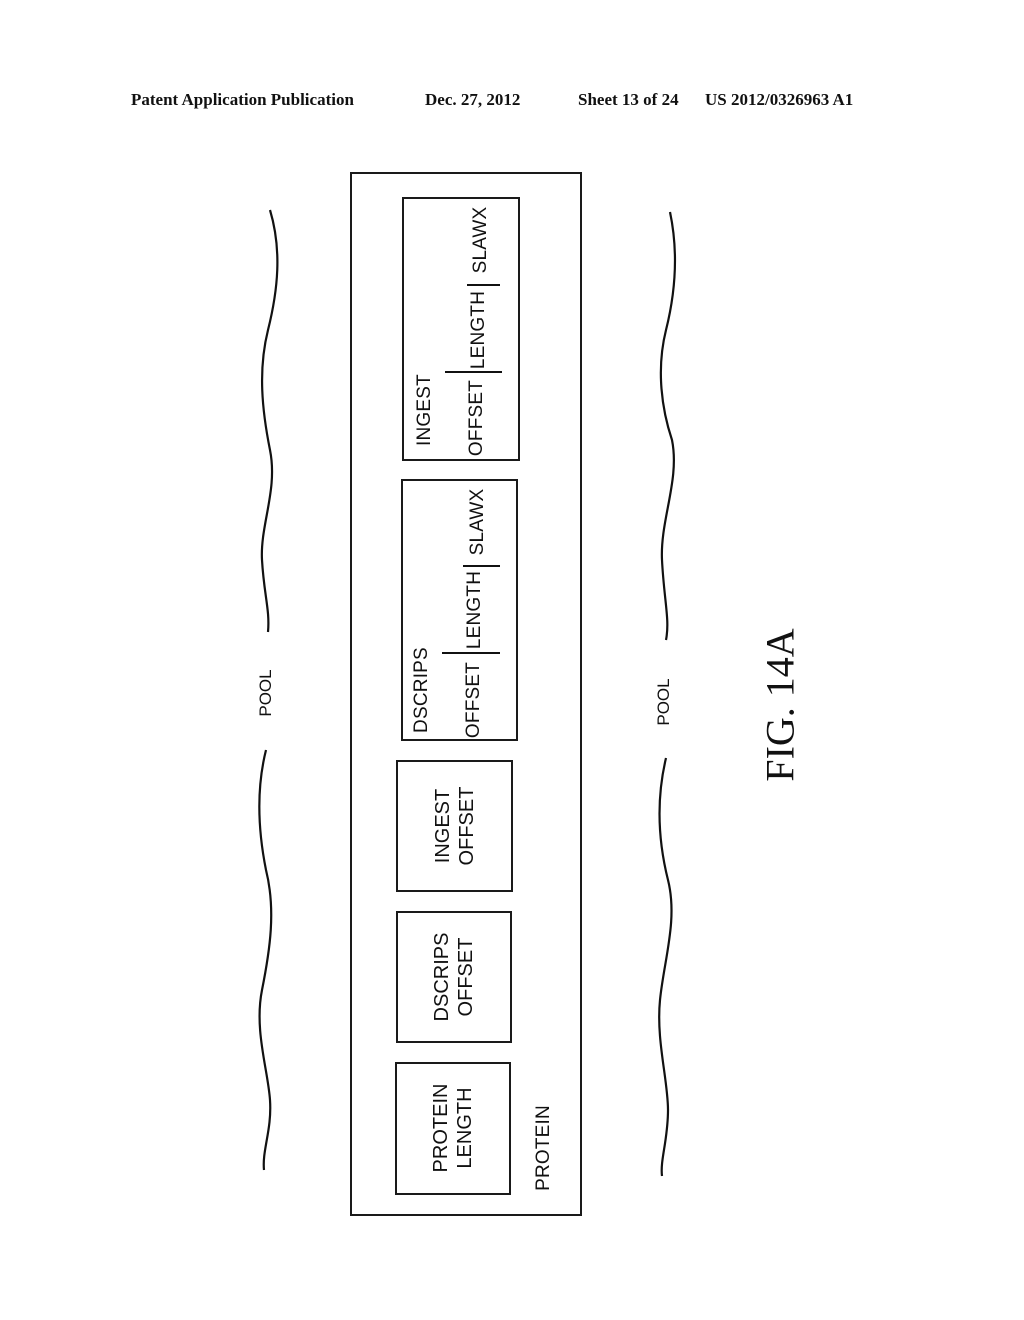 Image resolution: width=1024 pixels, height=1320 pixels. What do you see at coordinates (466, 977) in the screenshot?
I see `dscrips-offset-line2: OFFSET` at bounding box center [466, 977].